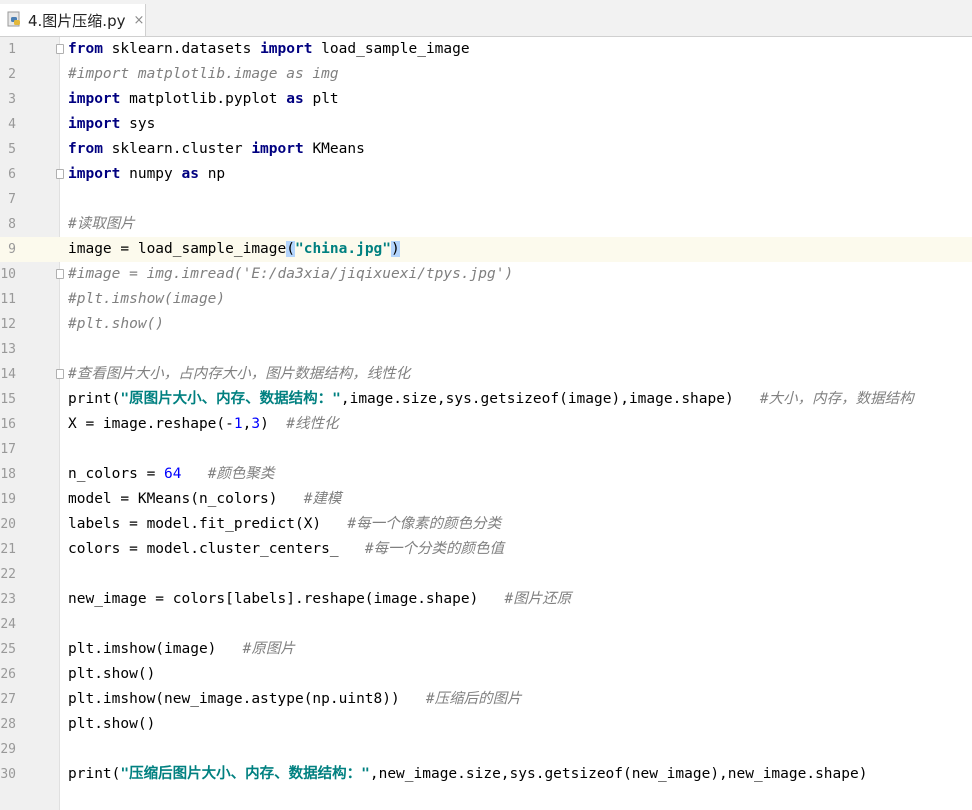 This screenshot has width=972, height=810. I want to click on line-number: 16, so click(8, 424).